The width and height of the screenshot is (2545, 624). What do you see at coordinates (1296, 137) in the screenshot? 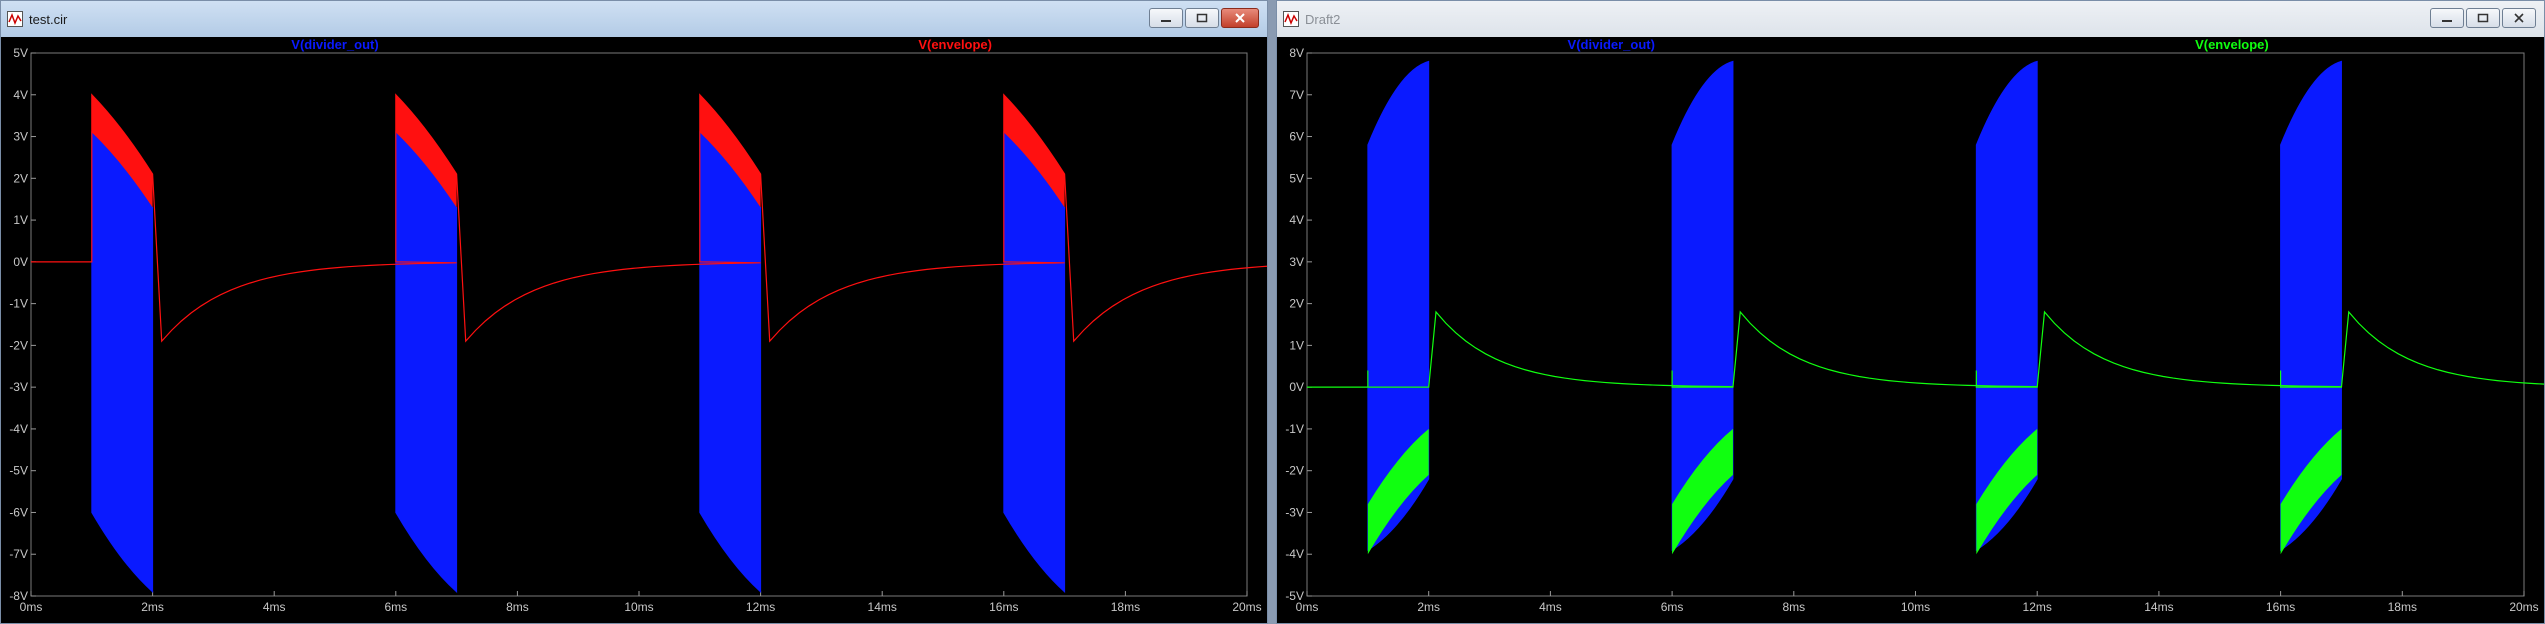
I see `y-tick-label: 6V` at bounding box center [1296, 137].